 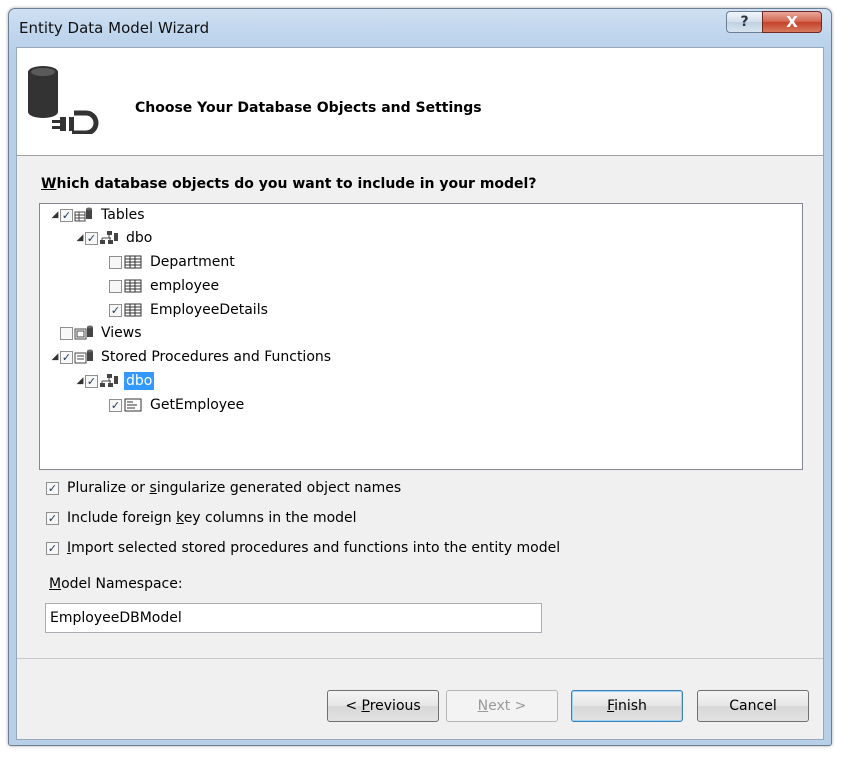 I want to click on procedure-icon, so click(x=133, y=405).